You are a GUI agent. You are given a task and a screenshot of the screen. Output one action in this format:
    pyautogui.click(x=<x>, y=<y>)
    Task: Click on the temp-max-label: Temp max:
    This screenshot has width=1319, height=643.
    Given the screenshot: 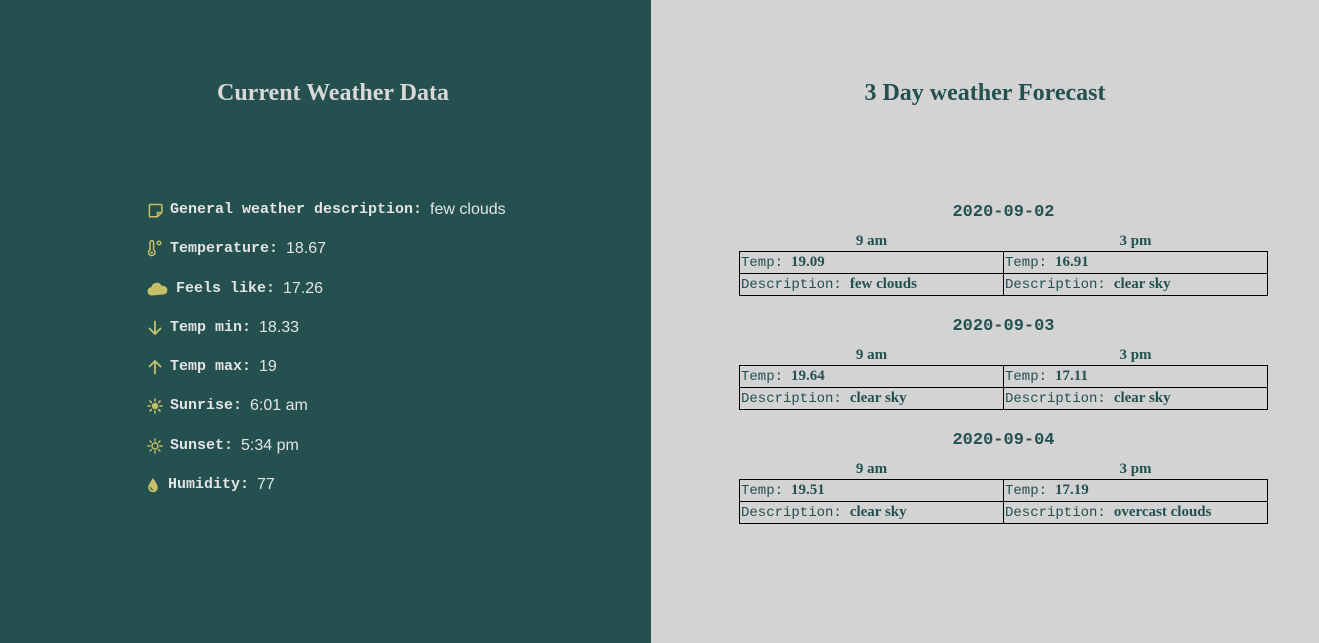 What is the action you would take?
    pyautogui.click(x=211, y=367)
    